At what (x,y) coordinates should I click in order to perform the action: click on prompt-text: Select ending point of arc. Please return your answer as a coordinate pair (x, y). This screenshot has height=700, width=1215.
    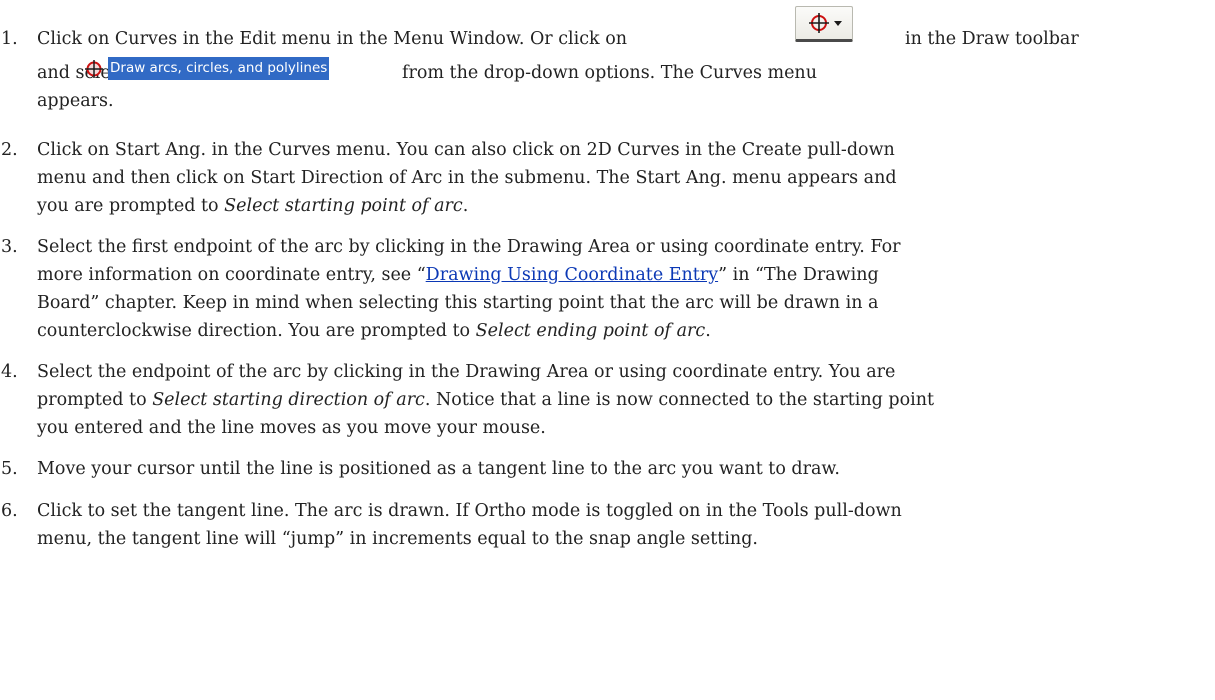
    Looking at the image, I should click on (590, 331).